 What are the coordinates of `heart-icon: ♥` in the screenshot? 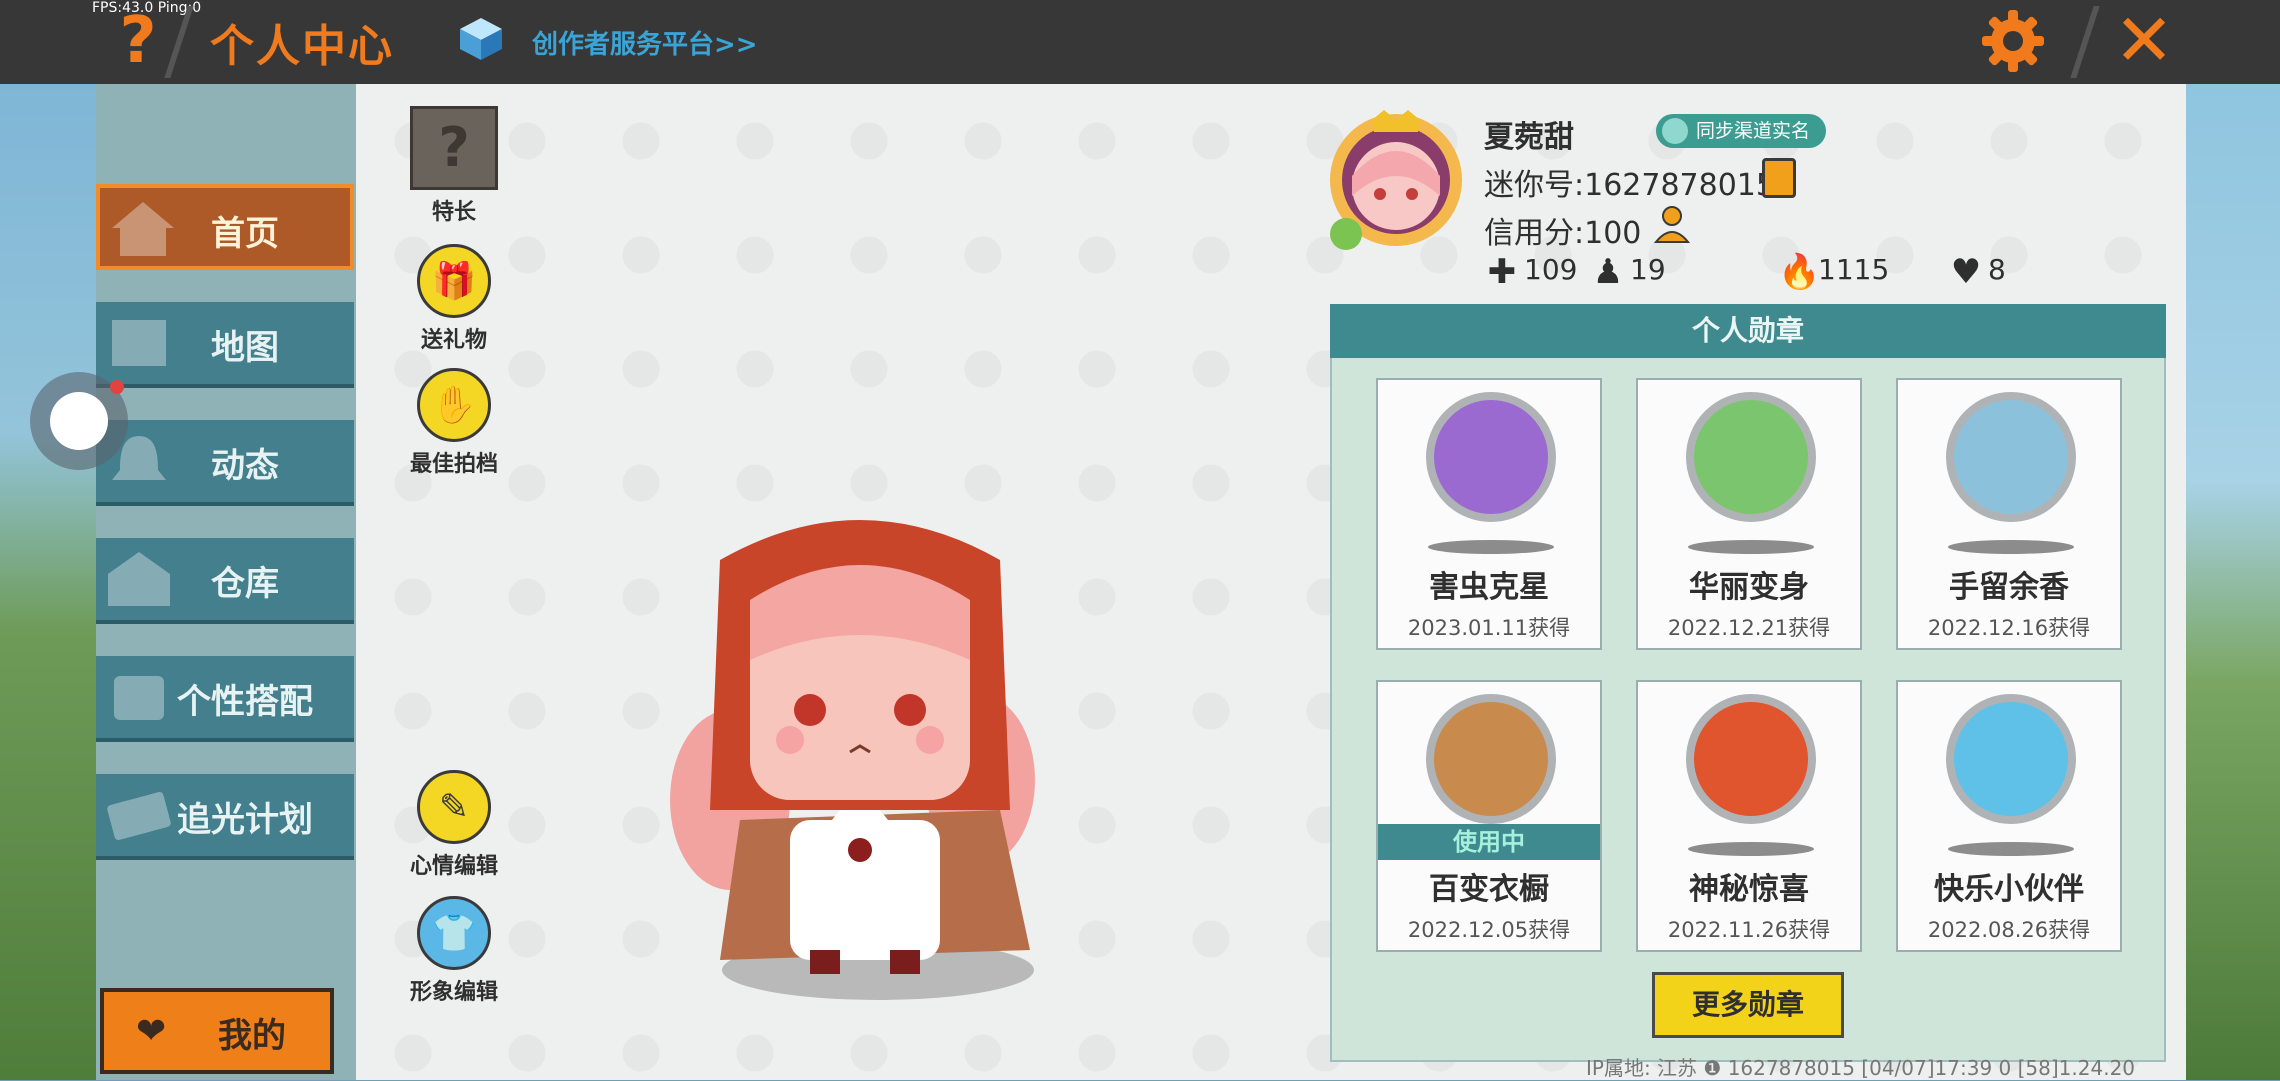 It's located at (1966, 272).